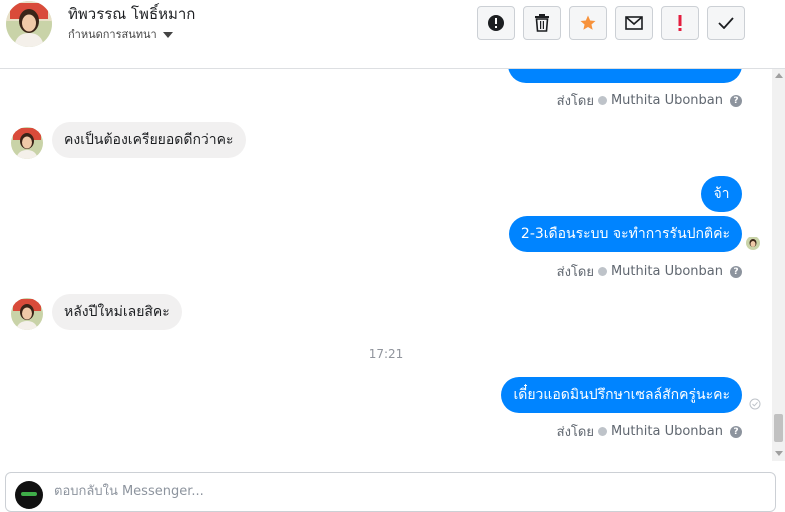 Image resolution: width=785 pixels, height=512 pixels. I want to click on conversation-header: ทิพวรรณ โพธิ์หมาก กำหนดการสนทนา, so click(392, 34).